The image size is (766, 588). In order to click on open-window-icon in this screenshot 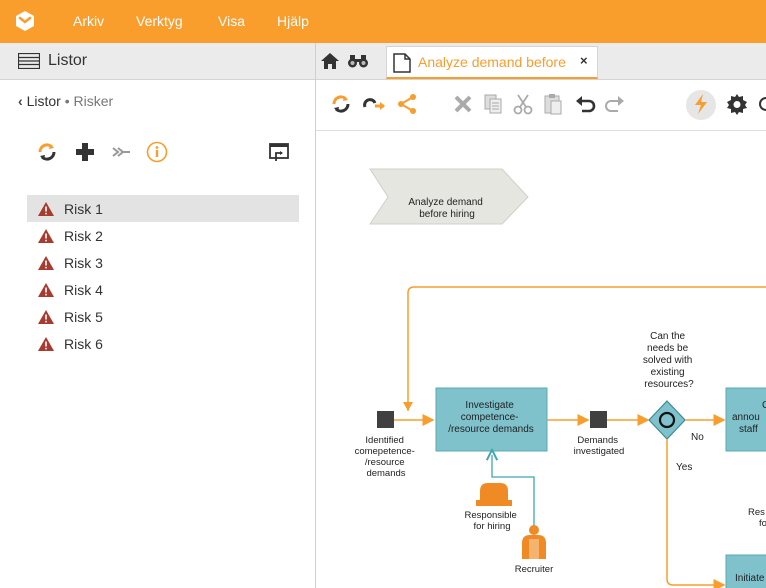, I will do `click(279, 152)`.